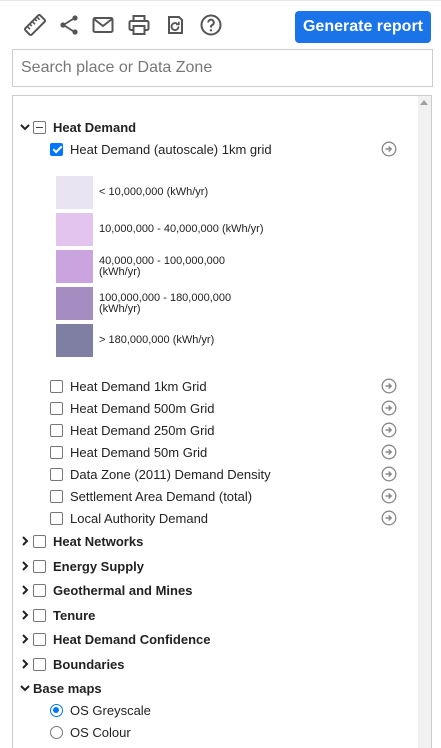 The width and height of the screenshot is (441, 748). I want to click on layer-group-heat-demand-confidence: Heat Demand Confidence, so click(115, 639).